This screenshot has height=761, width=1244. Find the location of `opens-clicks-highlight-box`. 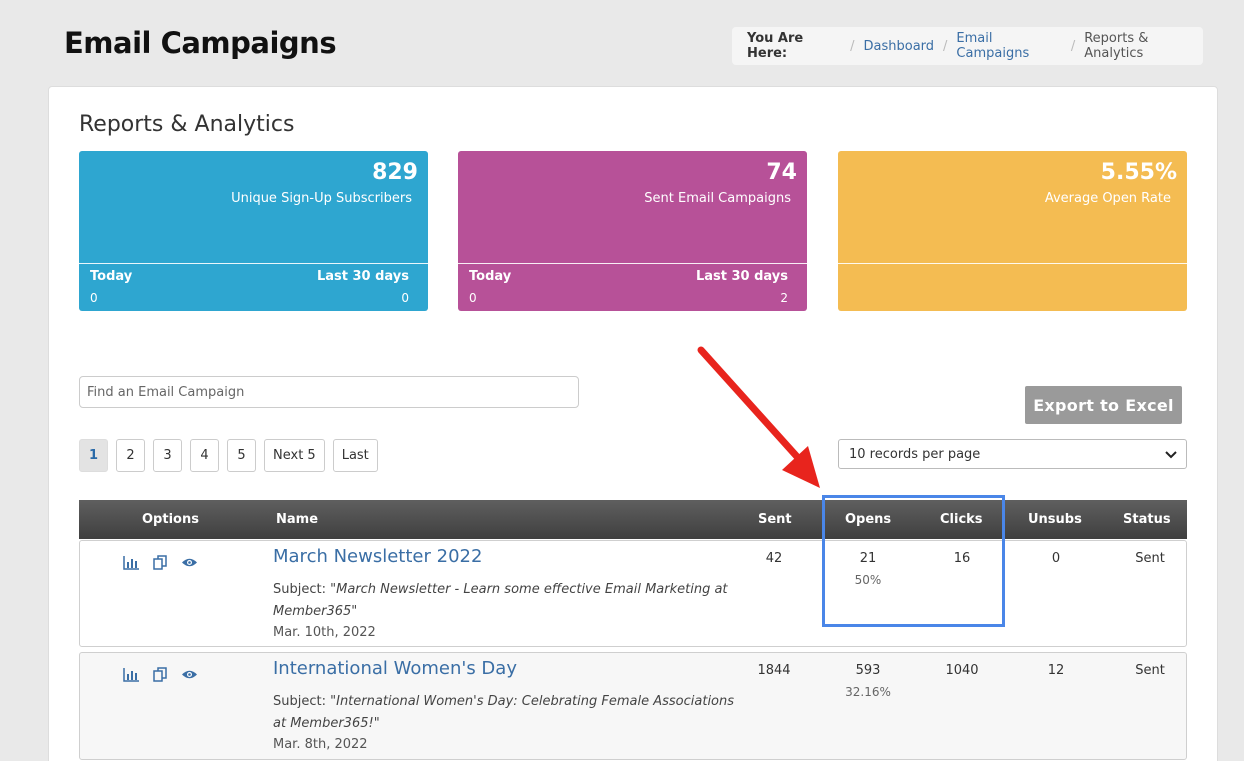

opens-clicks-highlight-box is located at coordinates (913, 561).